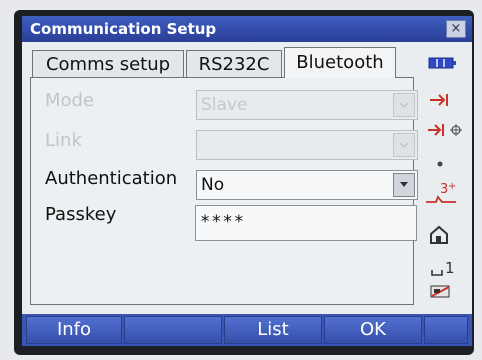 The height and width of the screenshot is (360, 482). Describe the element at coordinates (108, 64) in the screenshot. I see `tab-comms-setup: Comms setup` at that location.